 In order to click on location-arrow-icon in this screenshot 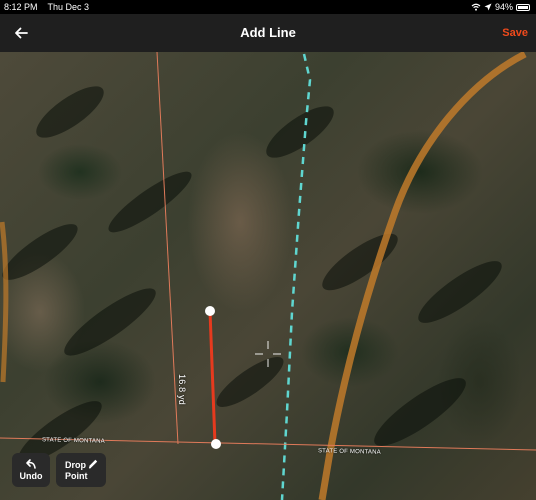, I will do `click(488, 7)`.